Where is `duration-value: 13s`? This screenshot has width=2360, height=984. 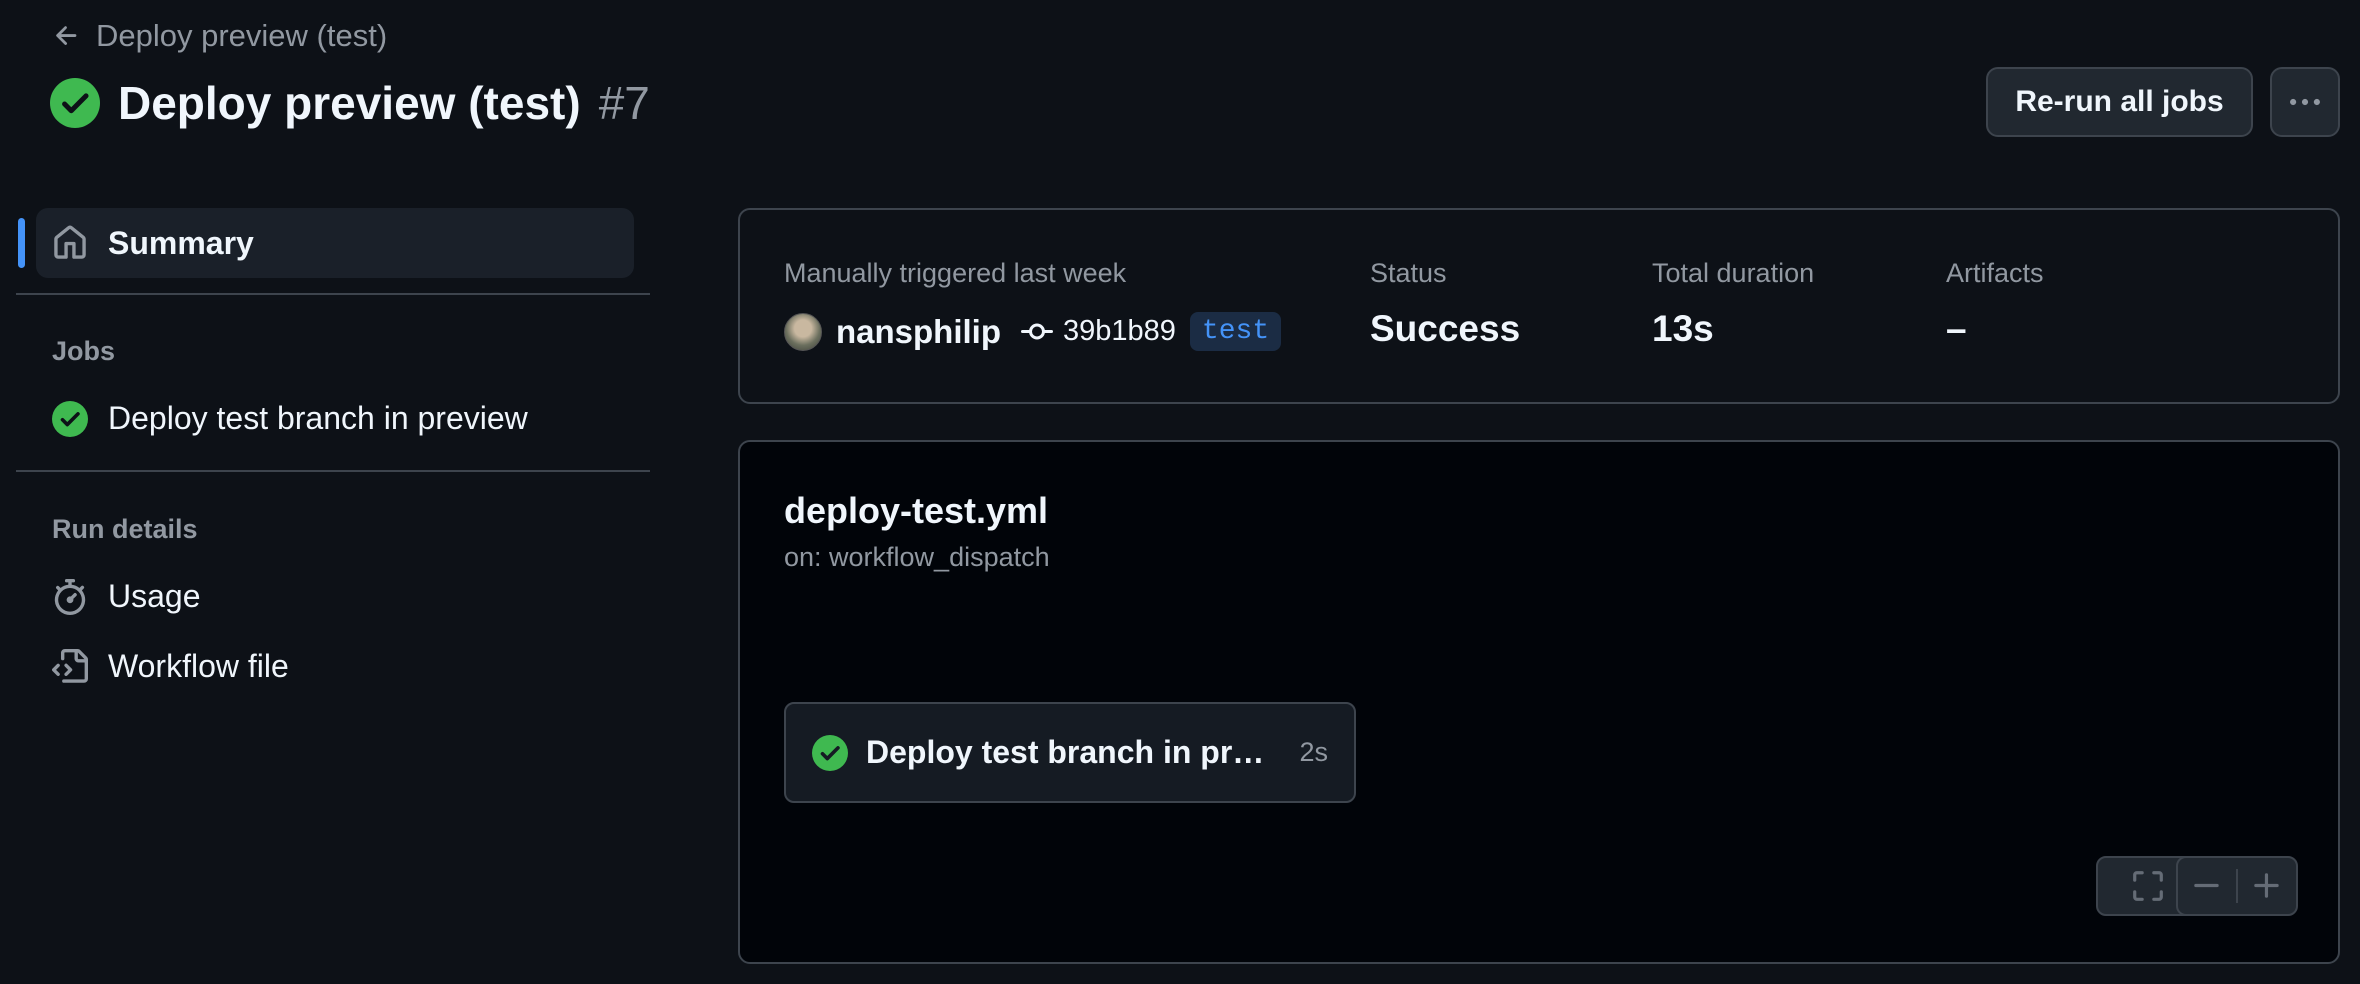
duration-value: 13s is located at coordinates (1683, 328).